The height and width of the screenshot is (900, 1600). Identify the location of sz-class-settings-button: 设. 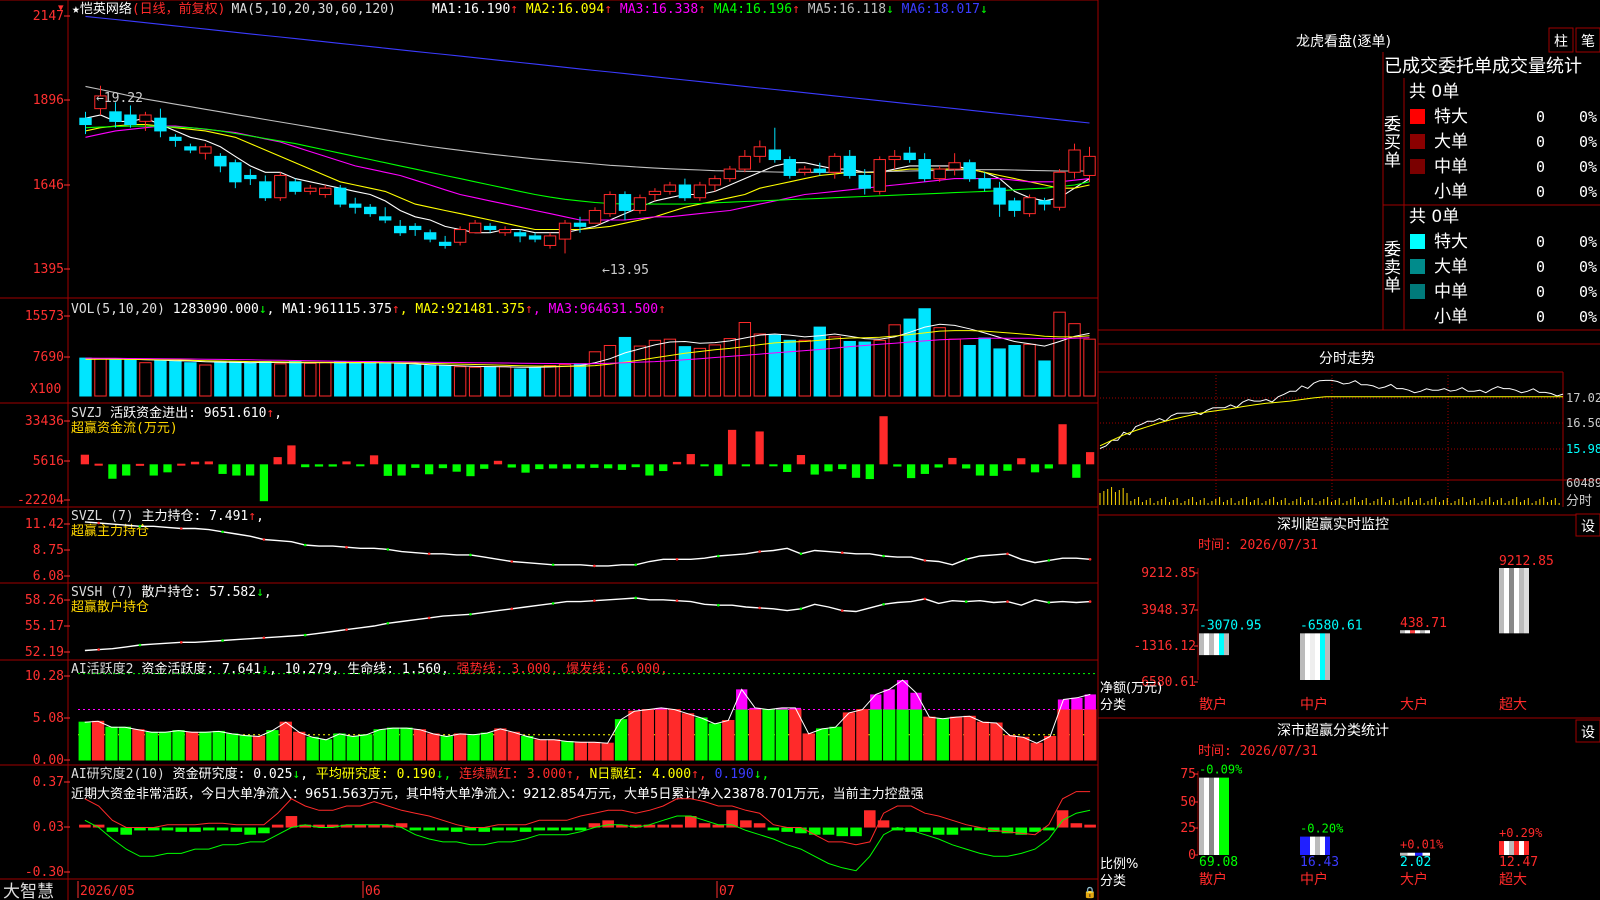
(1588, 733).